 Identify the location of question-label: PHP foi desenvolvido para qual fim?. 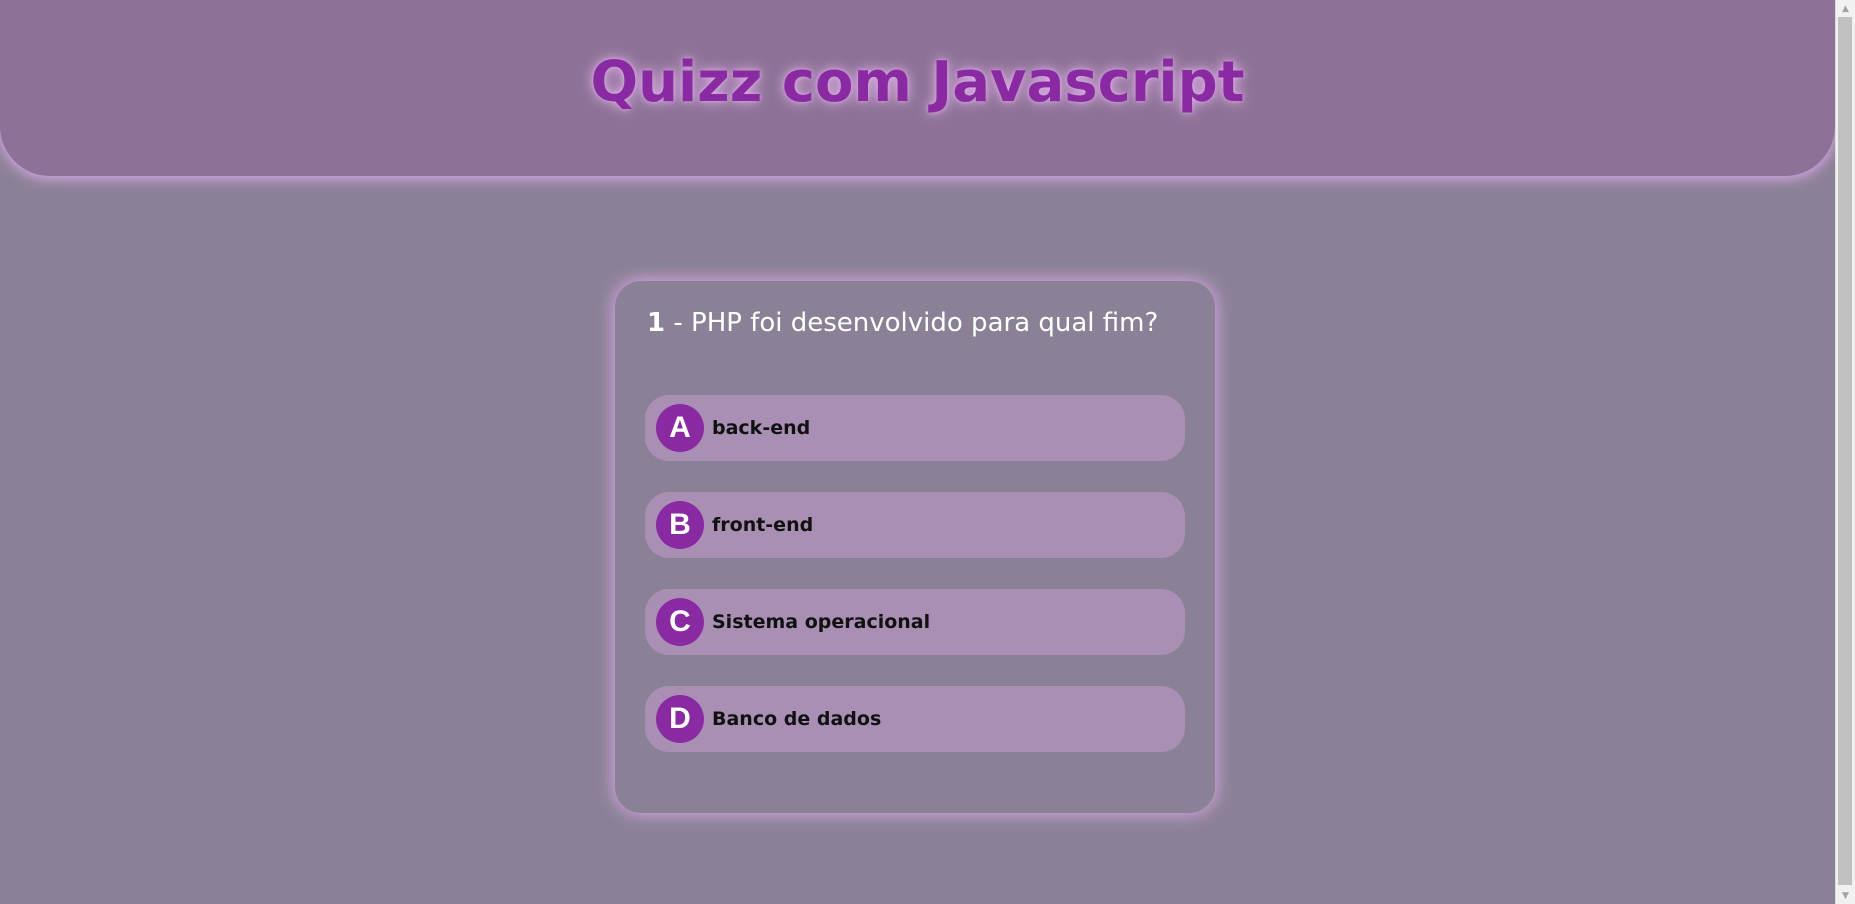
(925, 323).